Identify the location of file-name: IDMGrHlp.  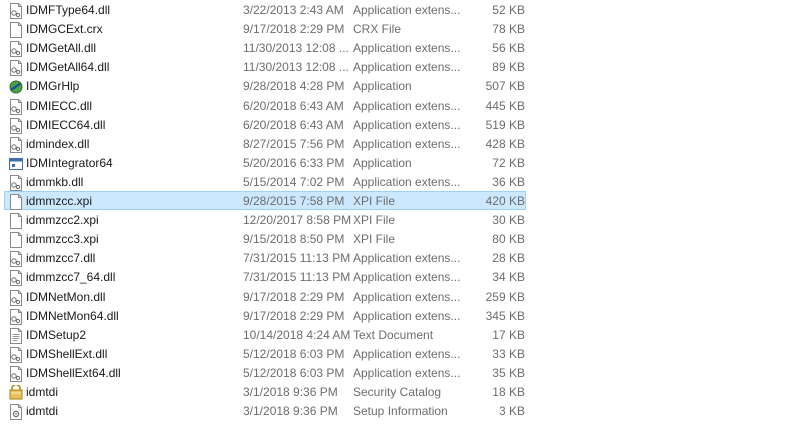
(53, 86).